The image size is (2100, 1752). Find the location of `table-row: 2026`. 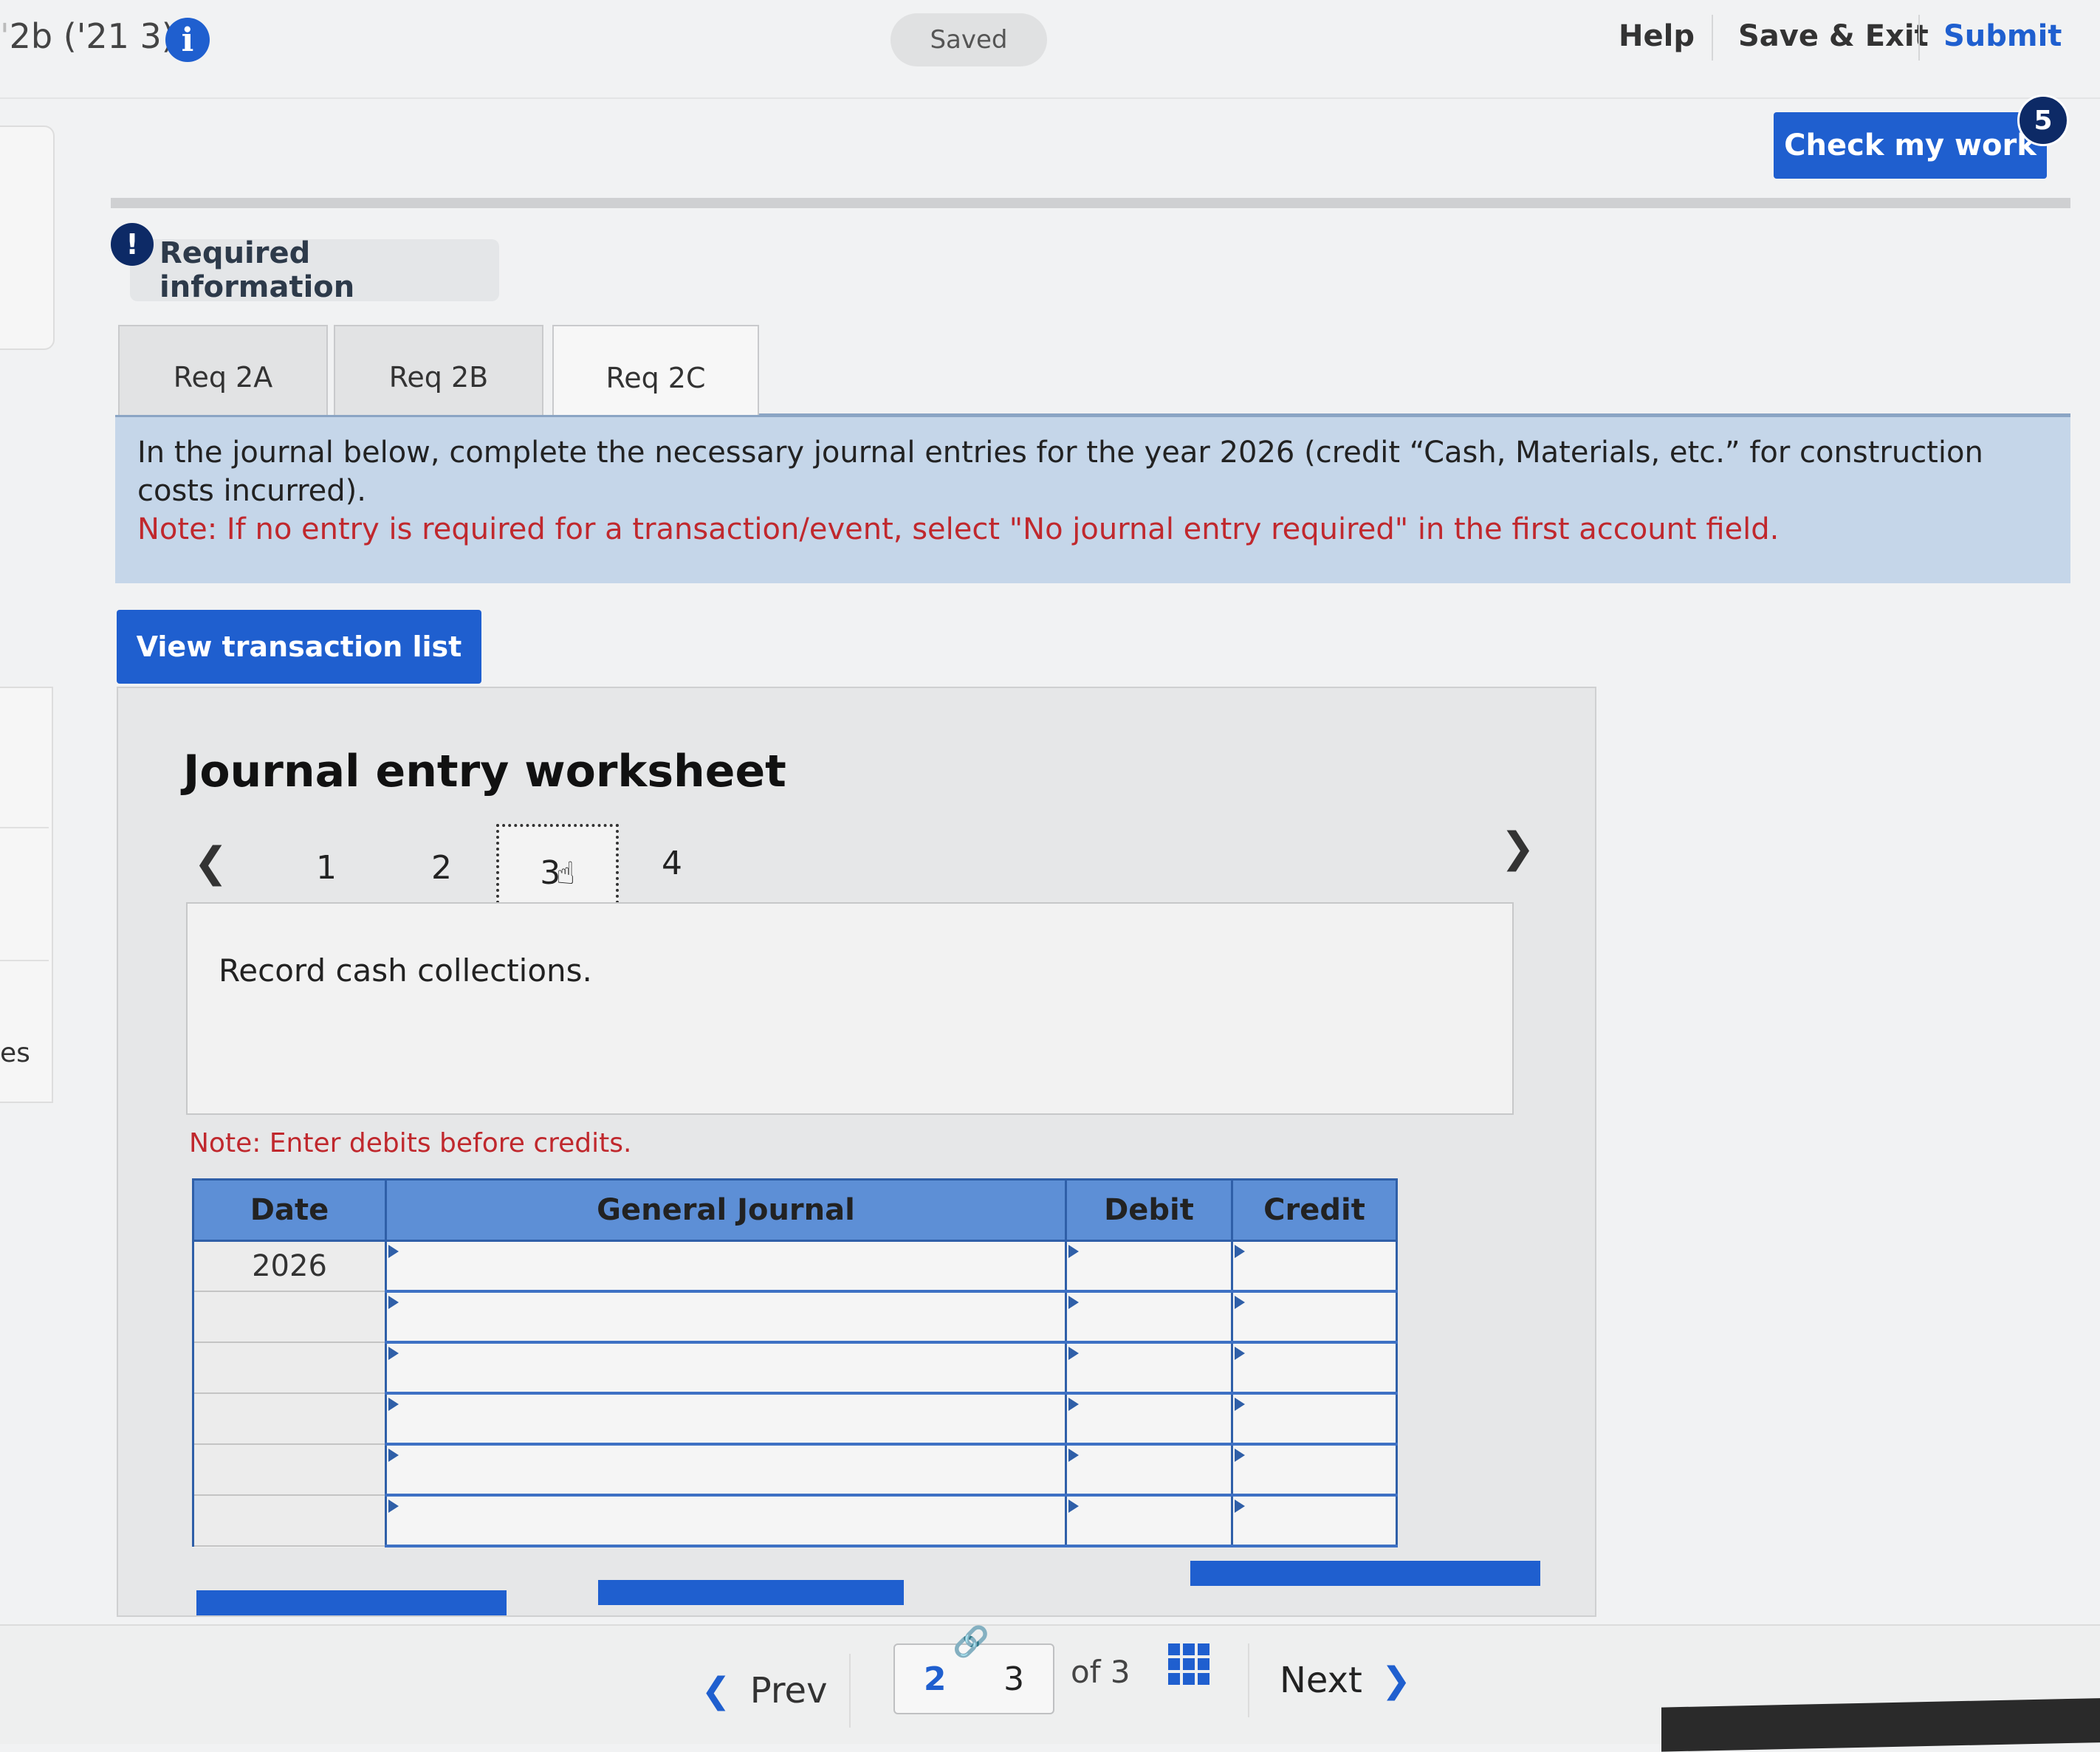

table-row: 2026 is located at coordinates (795, 1266).